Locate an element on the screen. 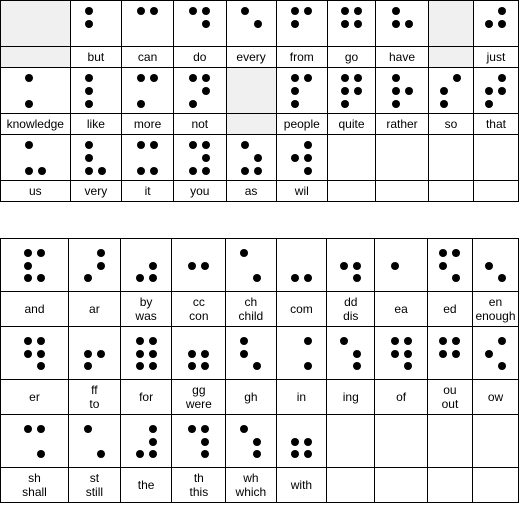 The height and width of the screenshot is (515, 519). braille-label-cell: com is located at coordinates (301, 309).